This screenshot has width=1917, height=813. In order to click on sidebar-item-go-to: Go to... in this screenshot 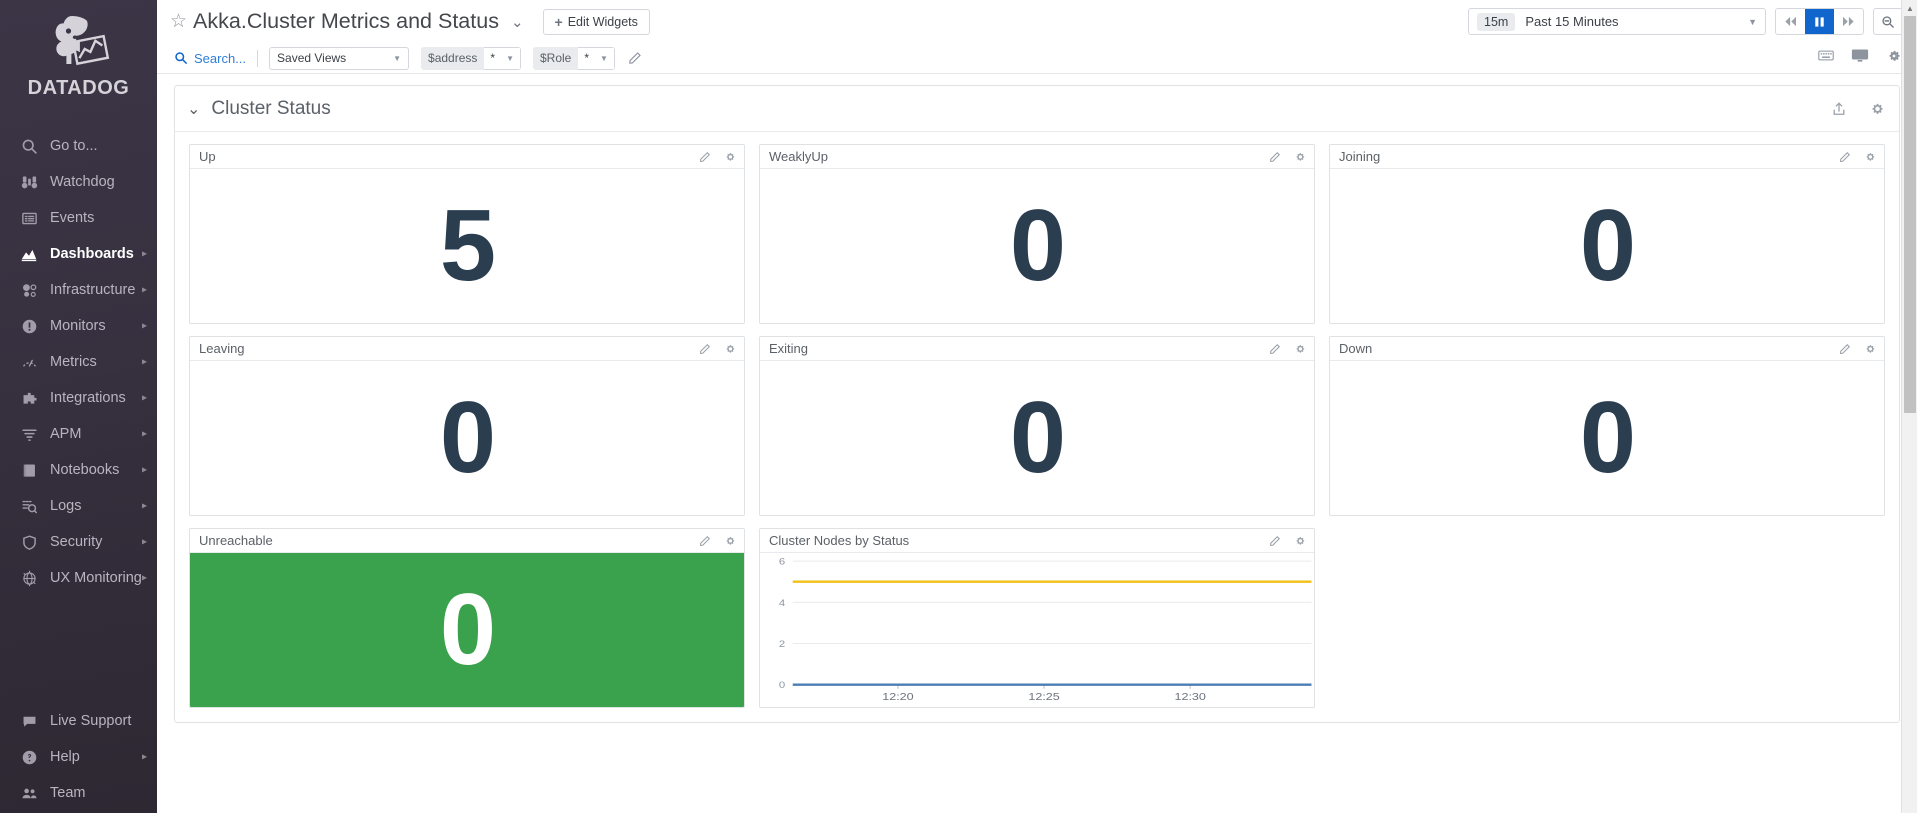, I will do `click(78, 146)`.